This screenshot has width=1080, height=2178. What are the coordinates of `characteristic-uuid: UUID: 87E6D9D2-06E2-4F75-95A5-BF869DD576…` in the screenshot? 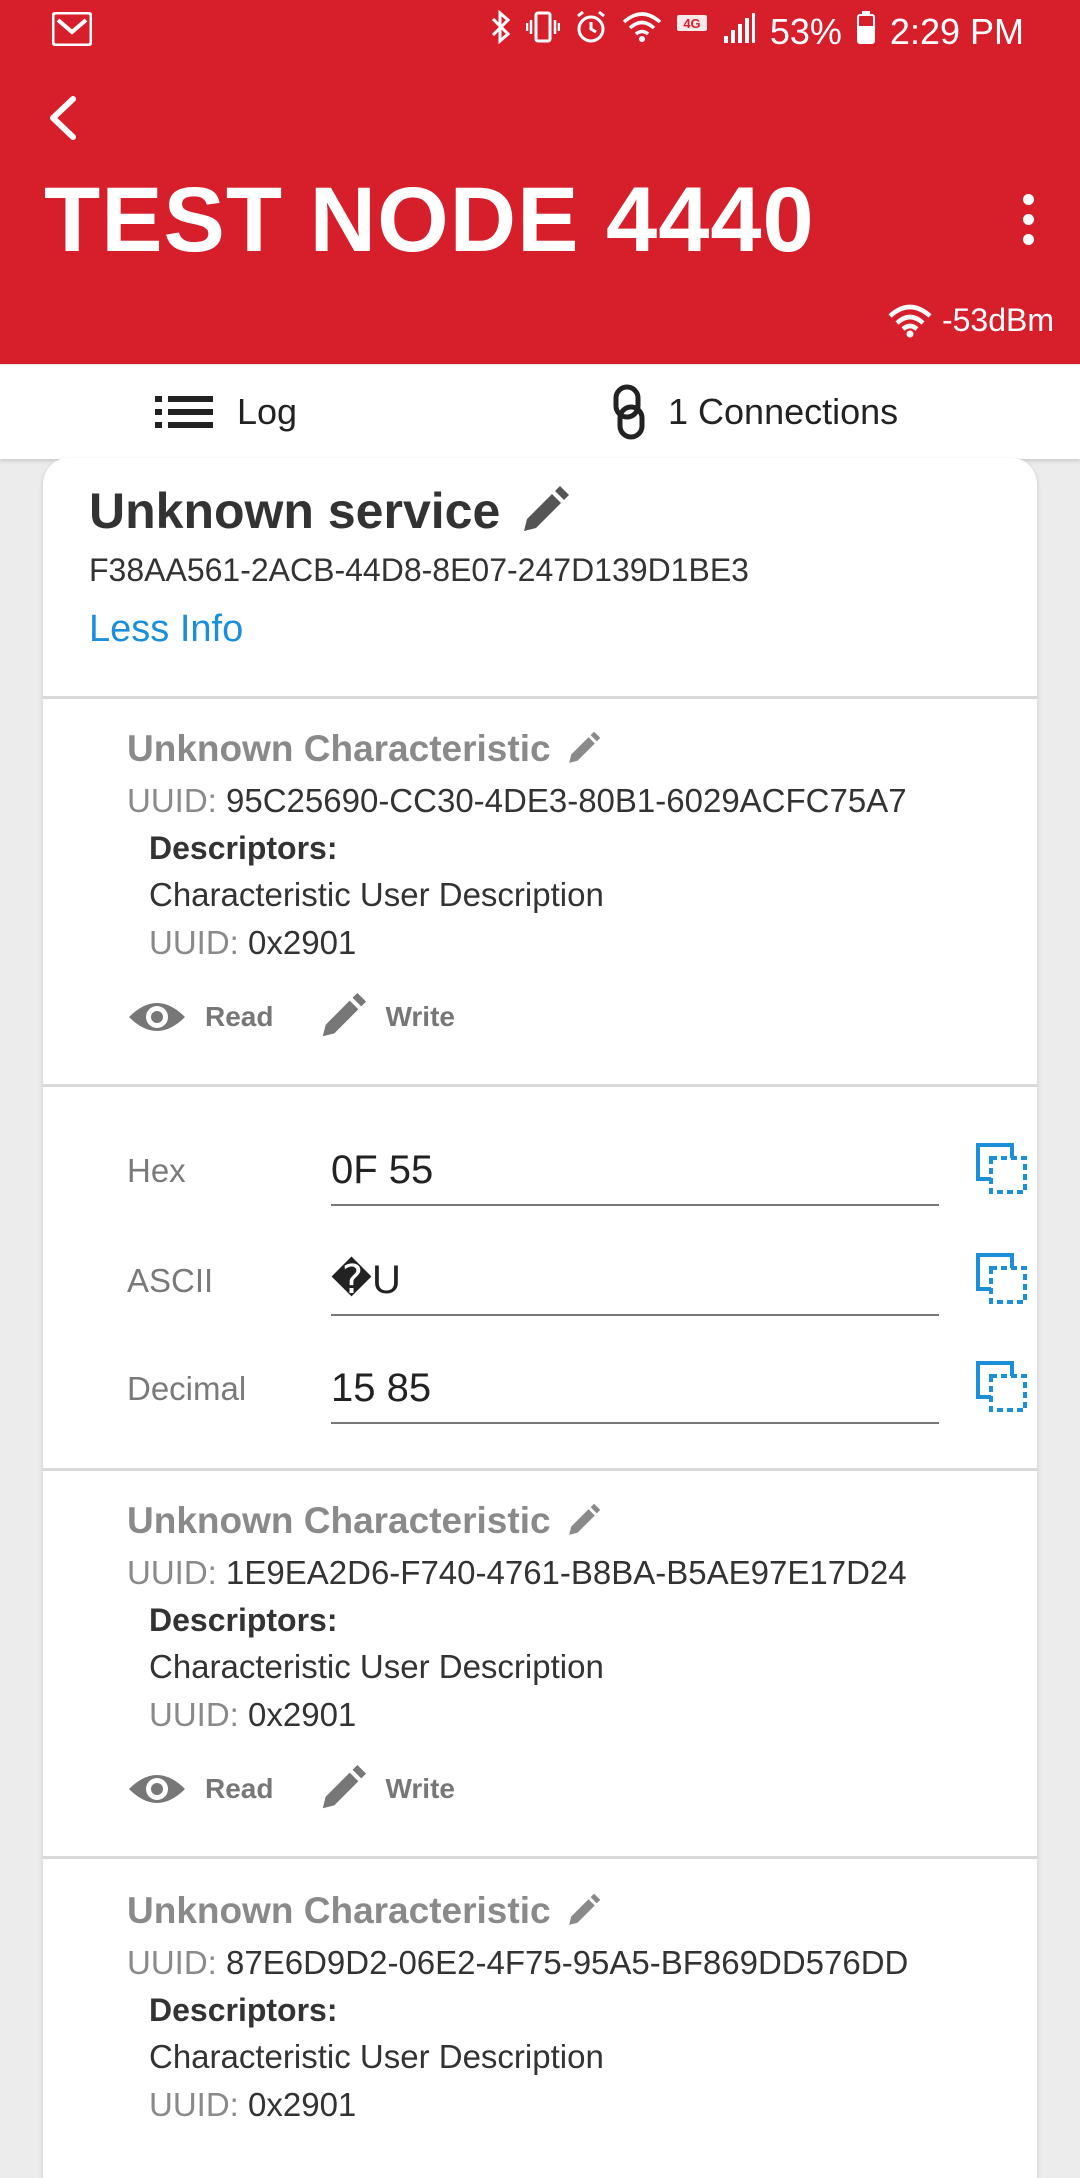 It's located at (517, 1963).